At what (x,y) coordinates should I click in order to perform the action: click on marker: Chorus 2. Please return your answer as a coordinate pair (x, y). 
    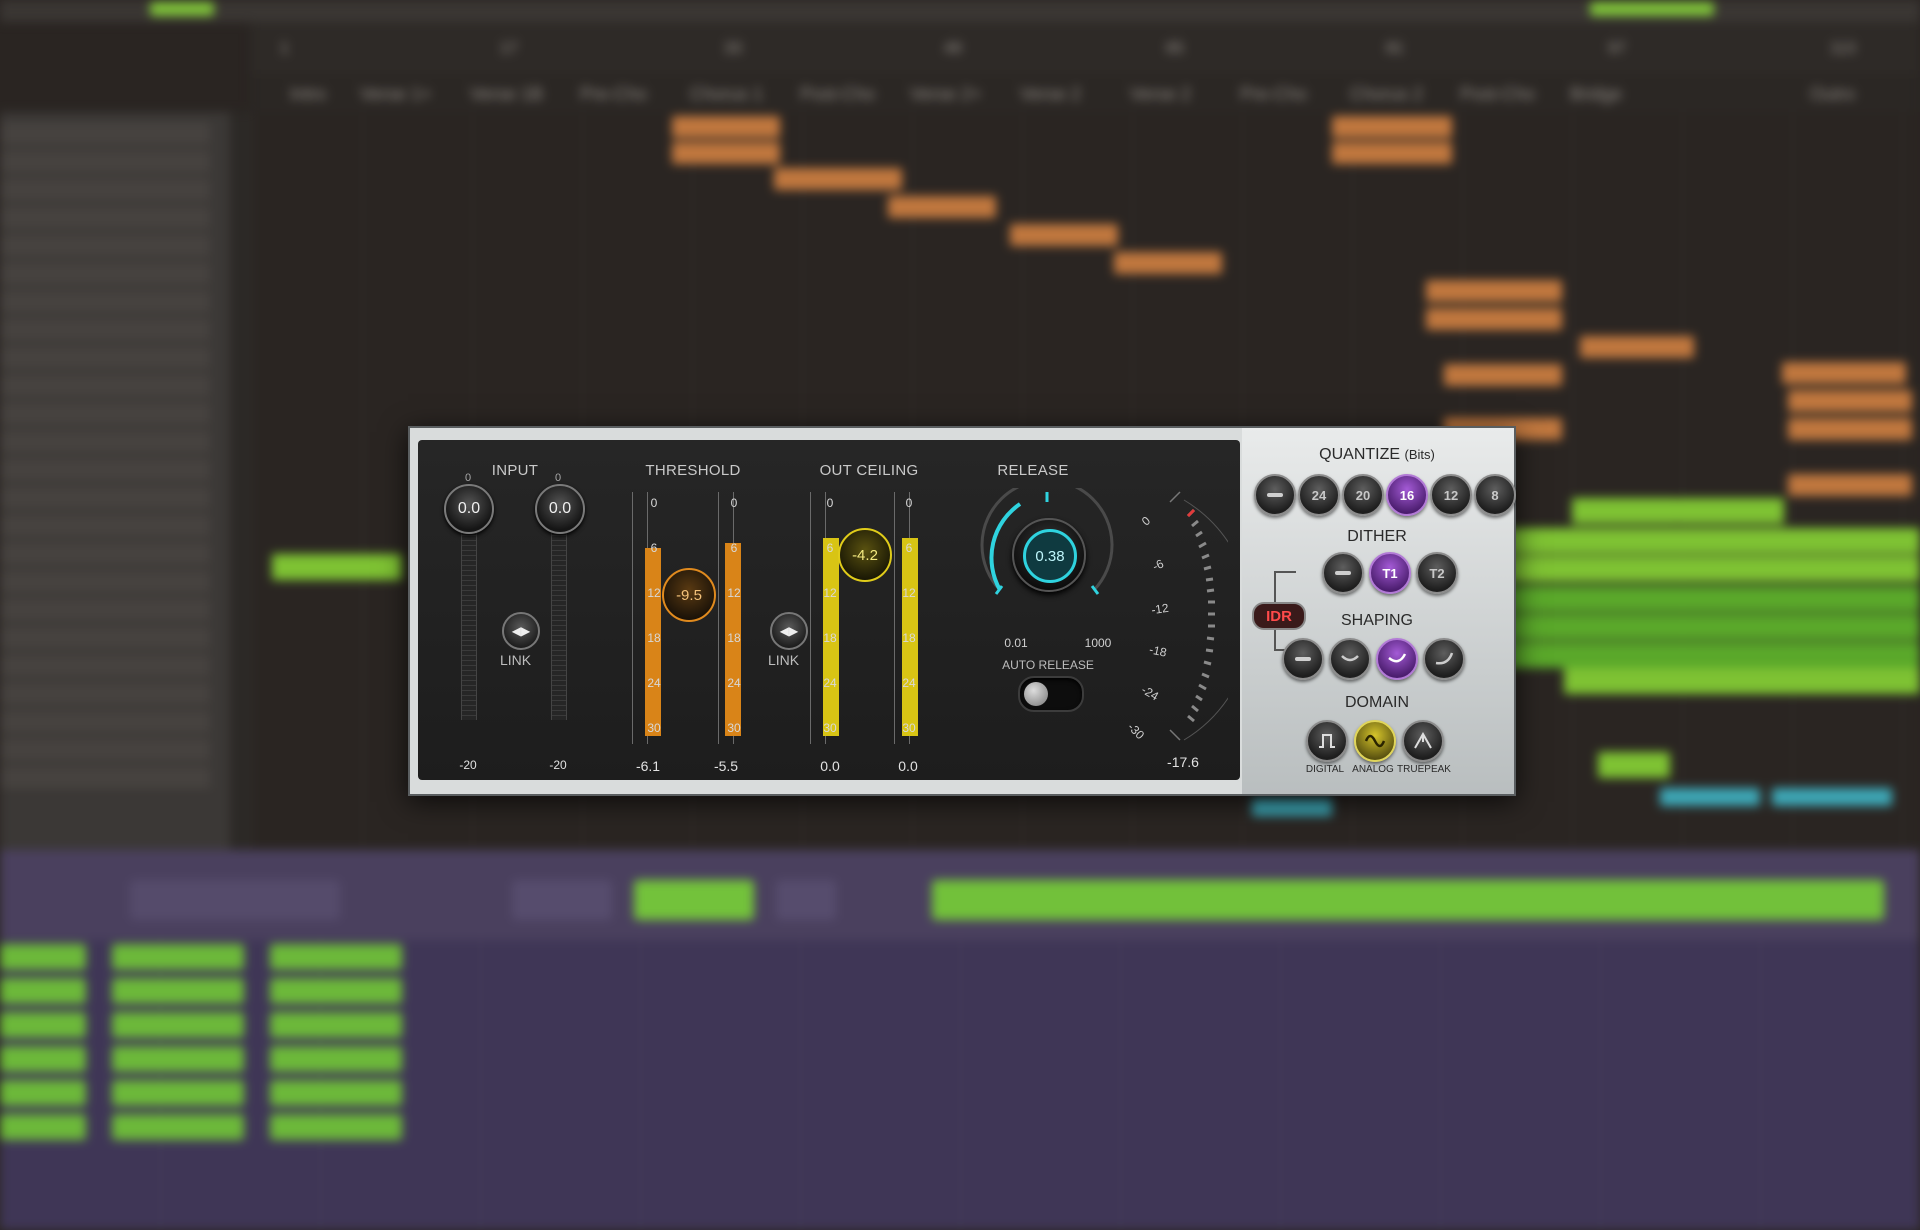
    Looking at the image, I should click on (1386, 94).